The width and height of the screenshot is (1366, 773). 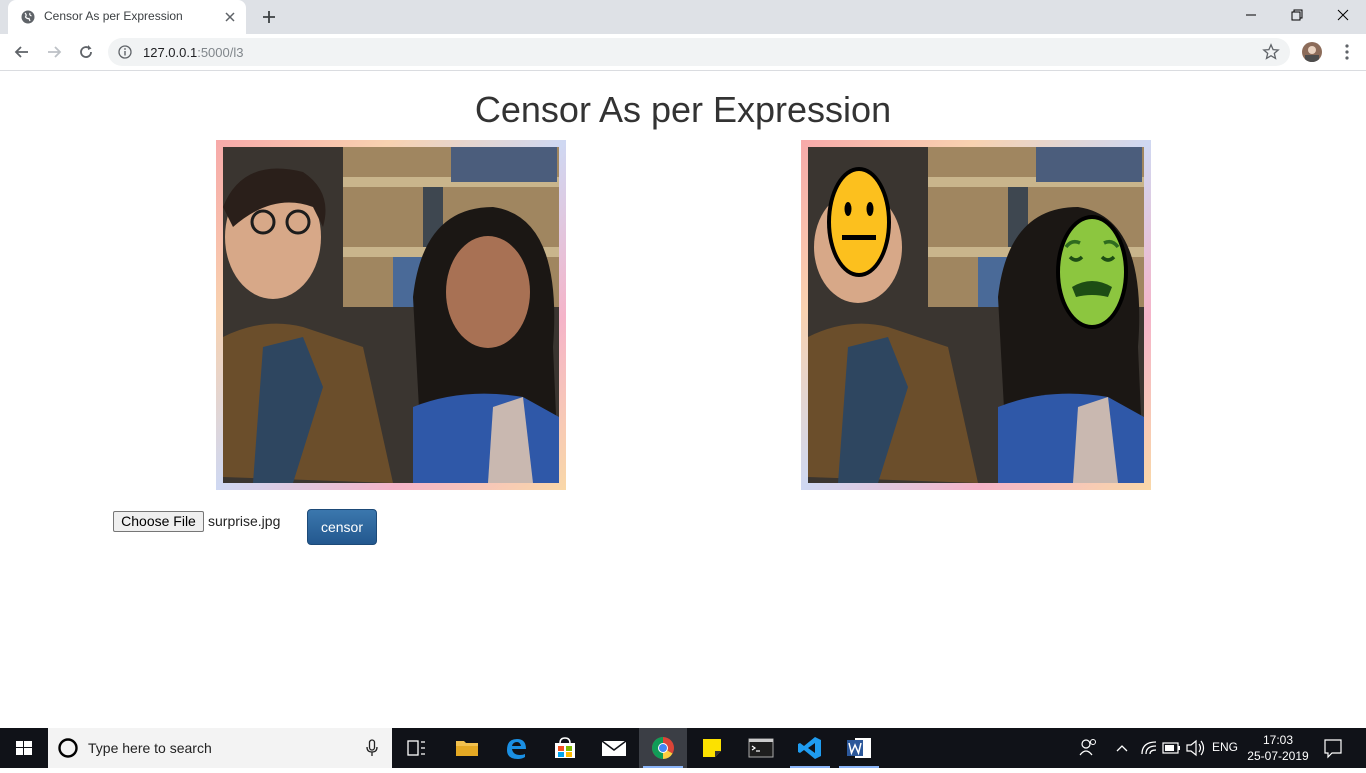 I want to click on avatar-icon, so click(x=1312, y=54).